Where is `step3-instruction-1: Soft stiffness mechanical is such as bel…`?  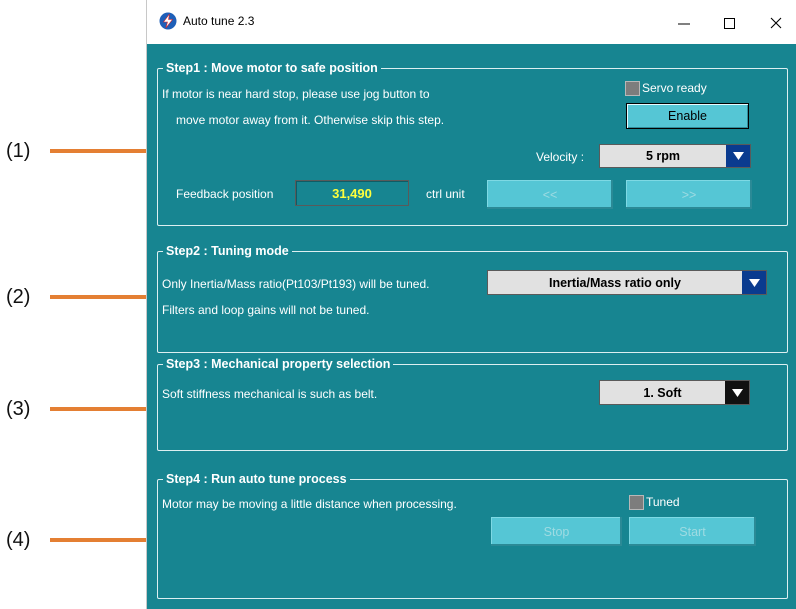 step3-instruction-1: Soft stiffness mechanical is such as bel… is located at coordinates (270, 394).